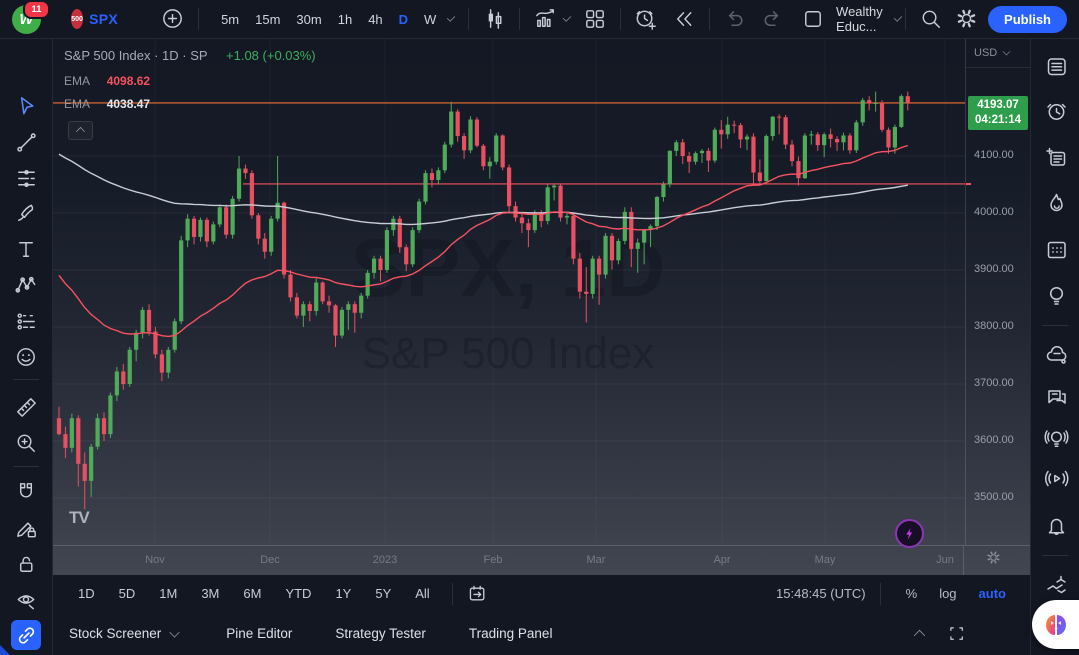 The width and height of the screenshot is (1079, 655). What do you see at coordinates (912, 593) in the screenshot?
I see `percent-scale-toggle: %` at bounding box center [912, 593].